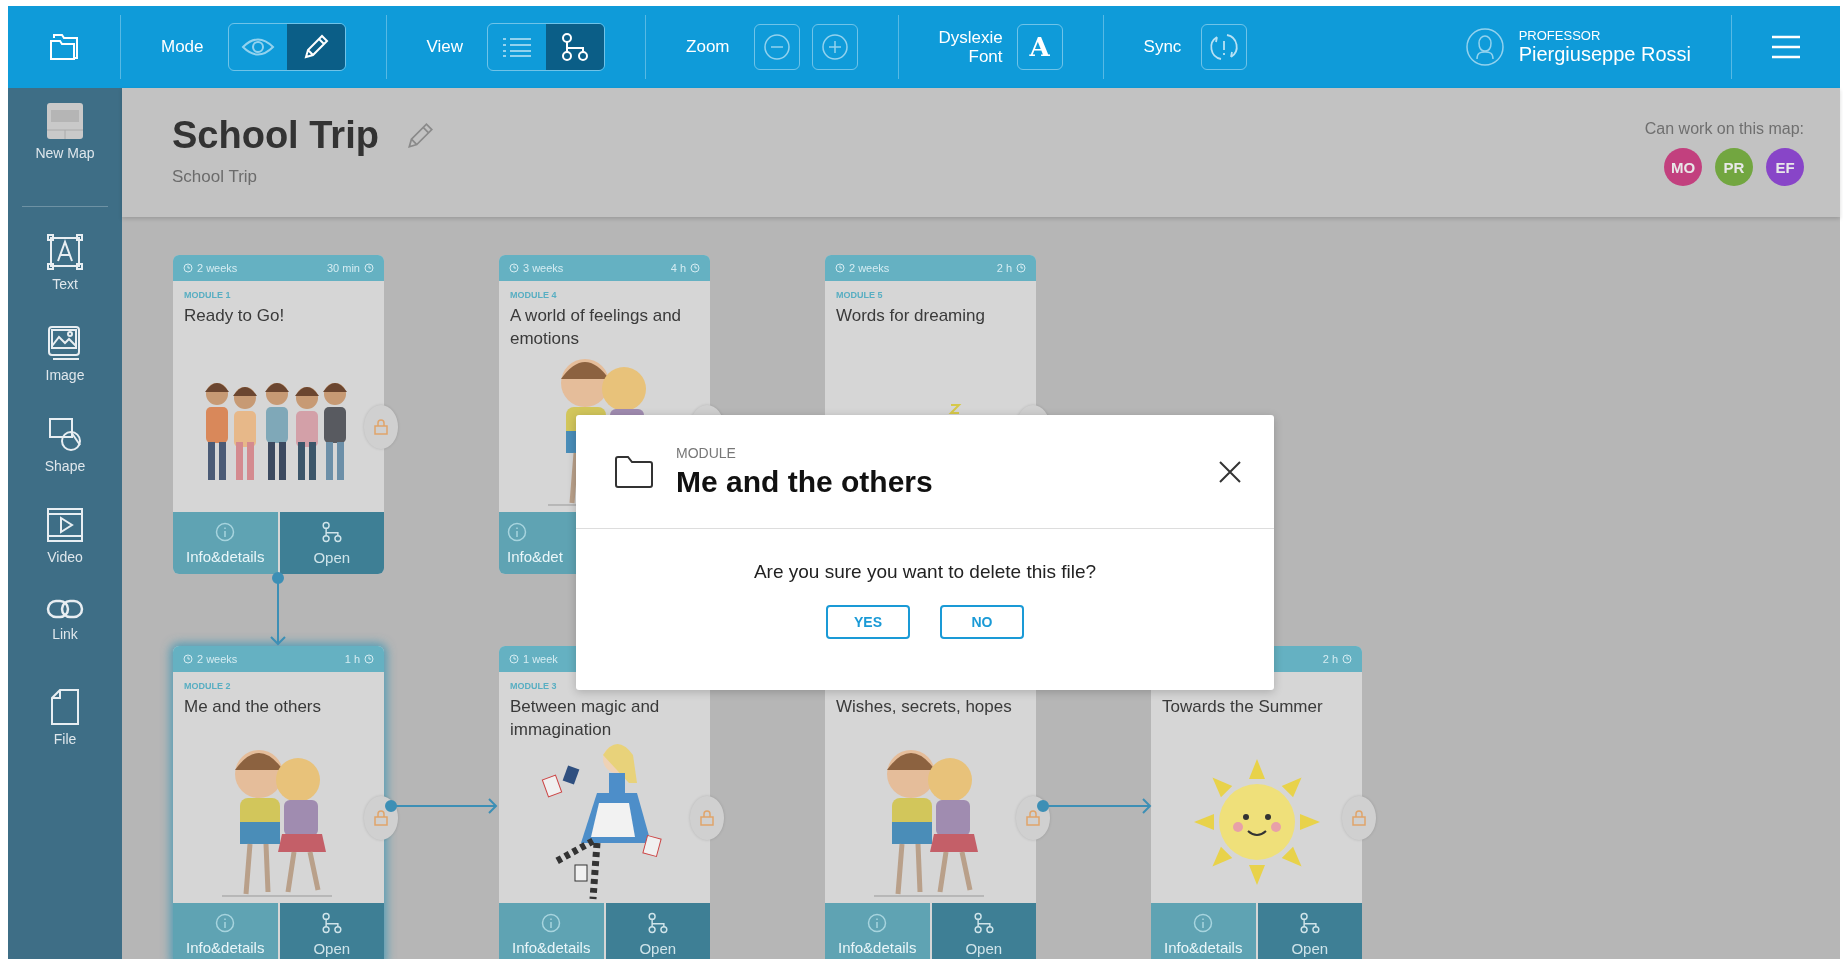 The image size is (1843, 959). Describe the element at coordinates (834, 47) in the screenshot. I see `zoom-in-button` at that location.